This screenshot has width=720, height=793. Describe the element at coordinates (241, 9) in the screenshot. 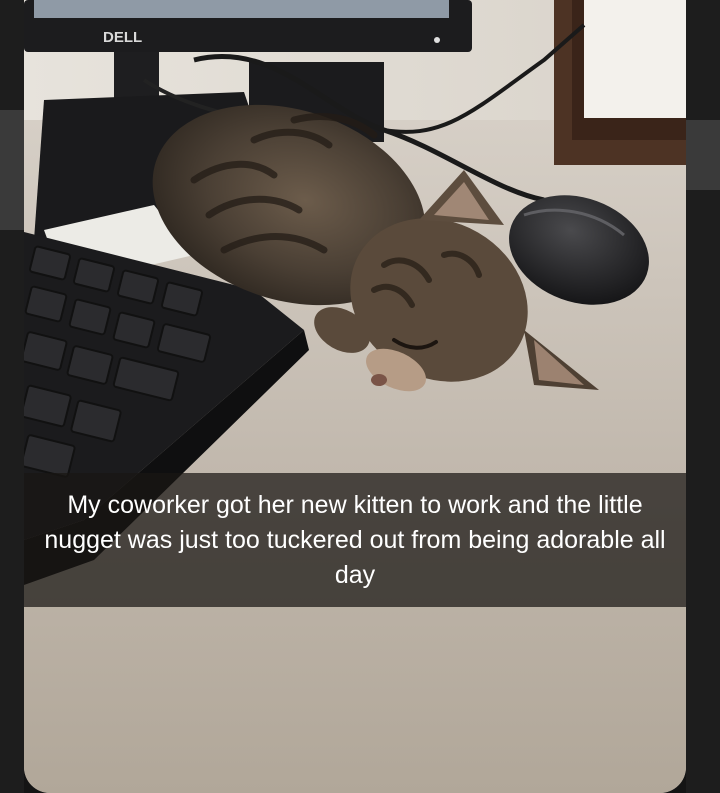

I see `monitor-screen-edge` at that location.